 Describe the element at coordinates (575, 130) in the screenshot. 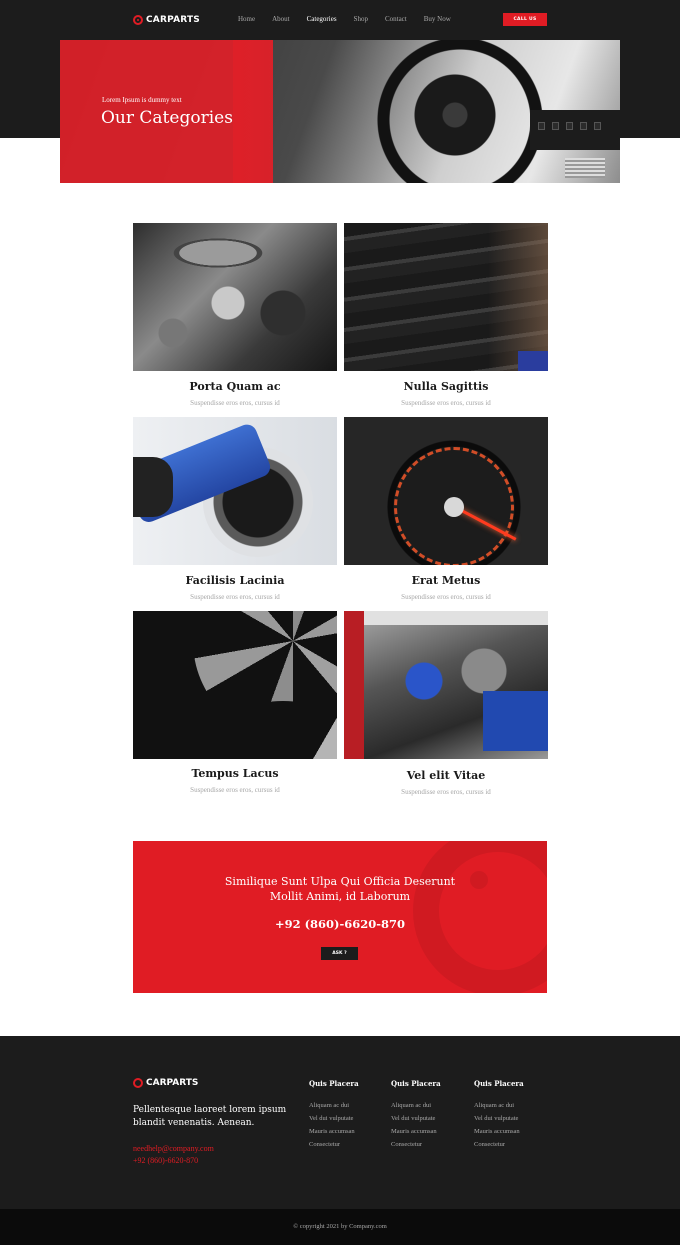

I see `dashboard-buttons` at that location.